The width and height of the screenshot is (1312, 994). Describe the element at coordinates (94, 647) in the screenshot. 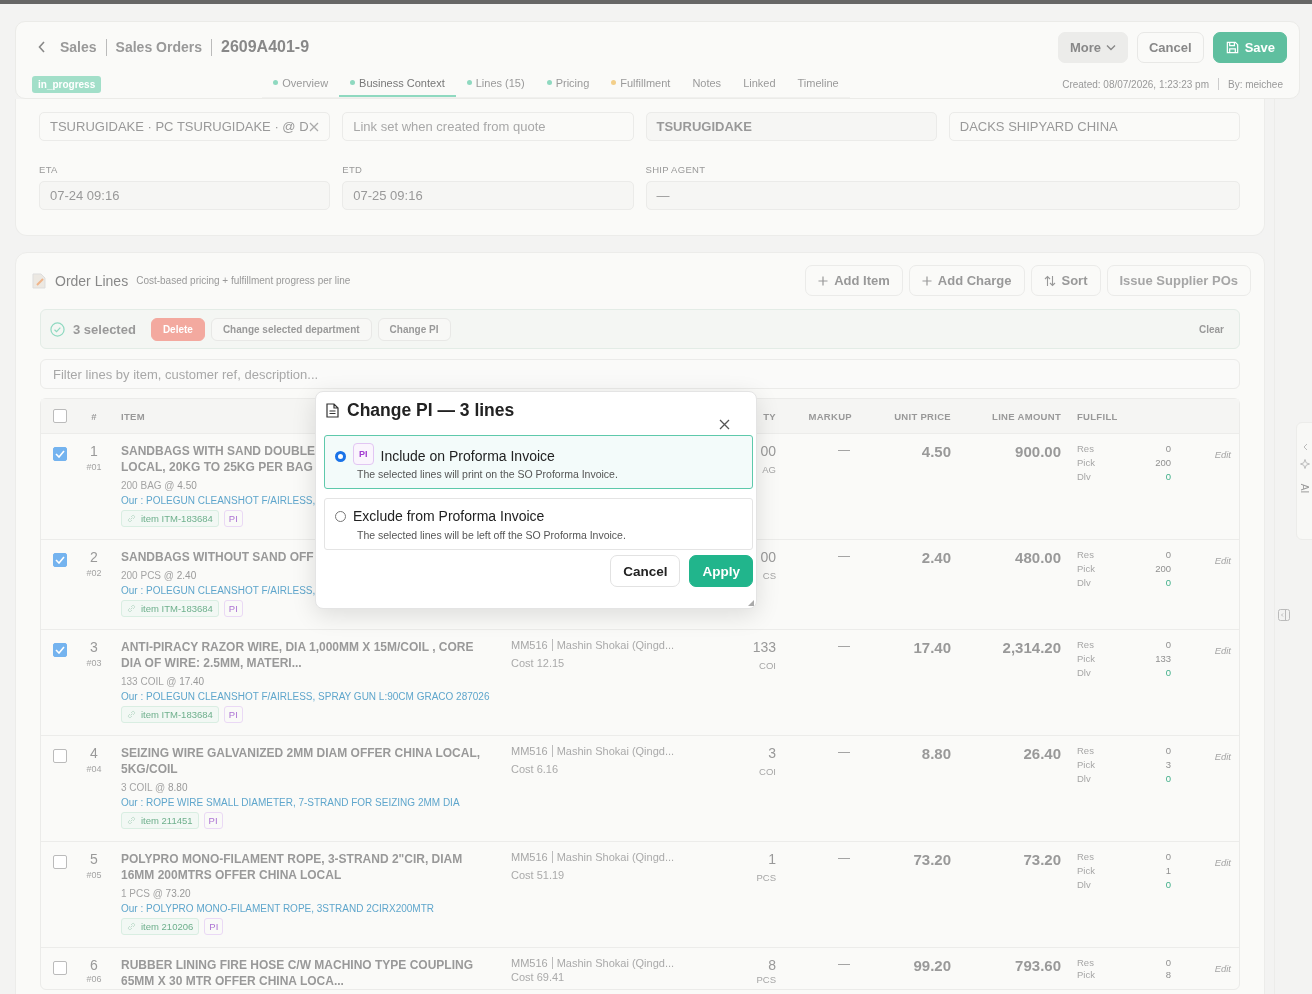

I see `line-number: 3` at that location.